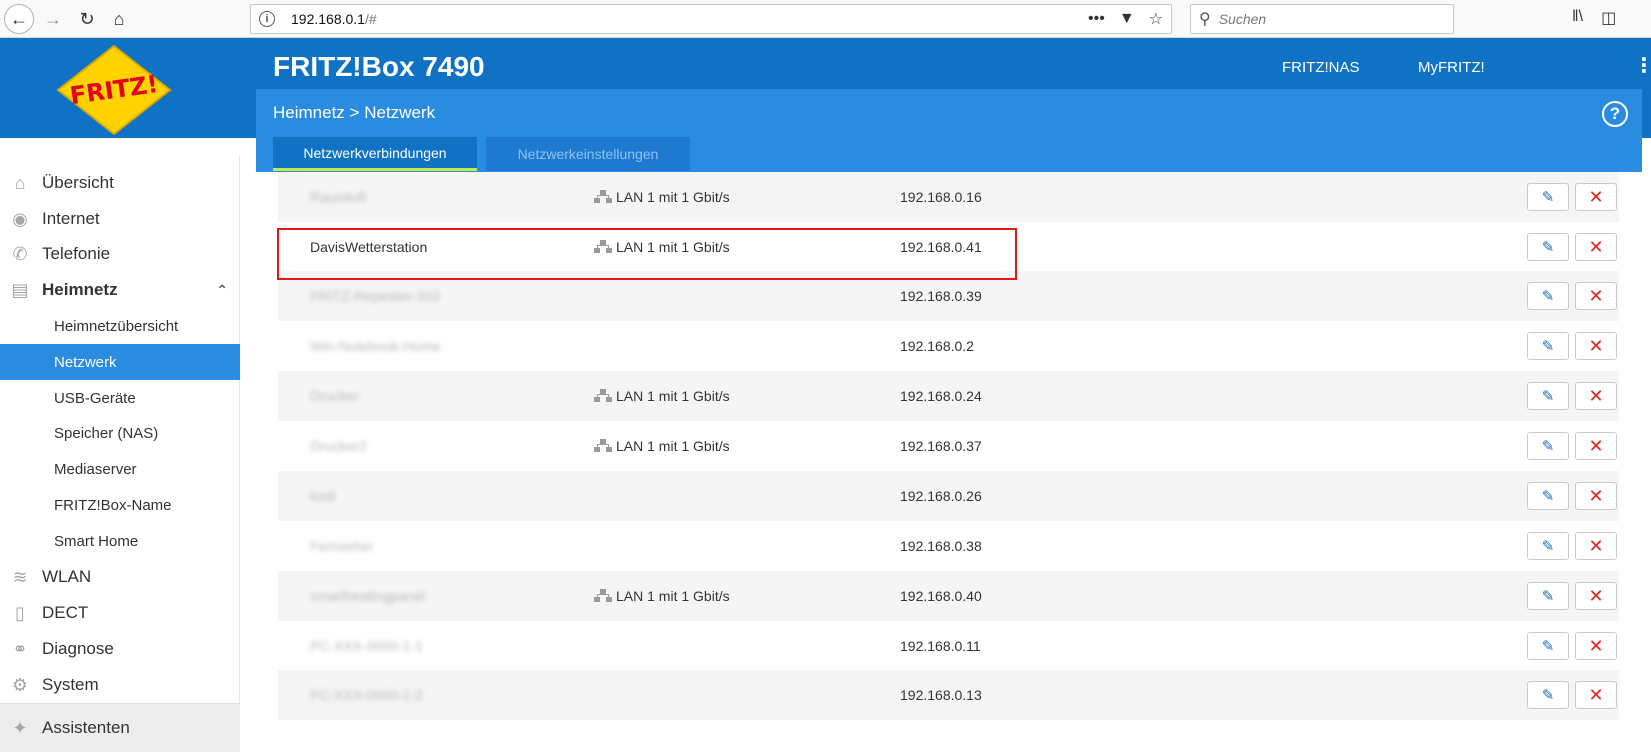 The image size is (1651, 752). What do you see at coordinates (120, 362) in the screenshot?
I see `sidebar-subitem-netzwerk: Netzwerk` at bounding box center [120, 362].